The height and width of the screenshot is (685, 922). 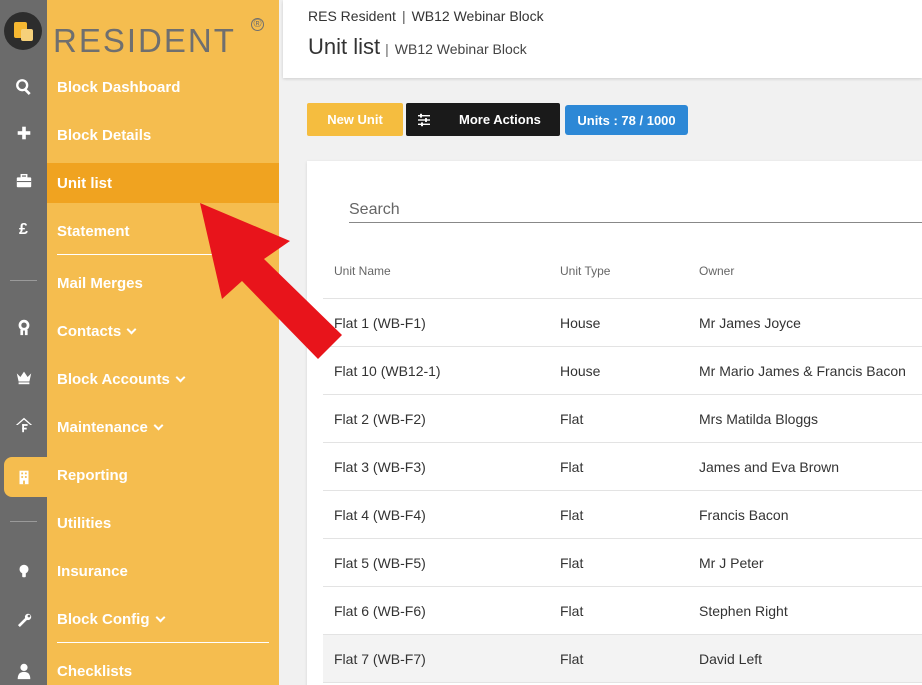 What do you see at coordinates (104, 135) in the screenshot?
I see `sidebar-item-label: Block Details` at bounding box center [104, 135].